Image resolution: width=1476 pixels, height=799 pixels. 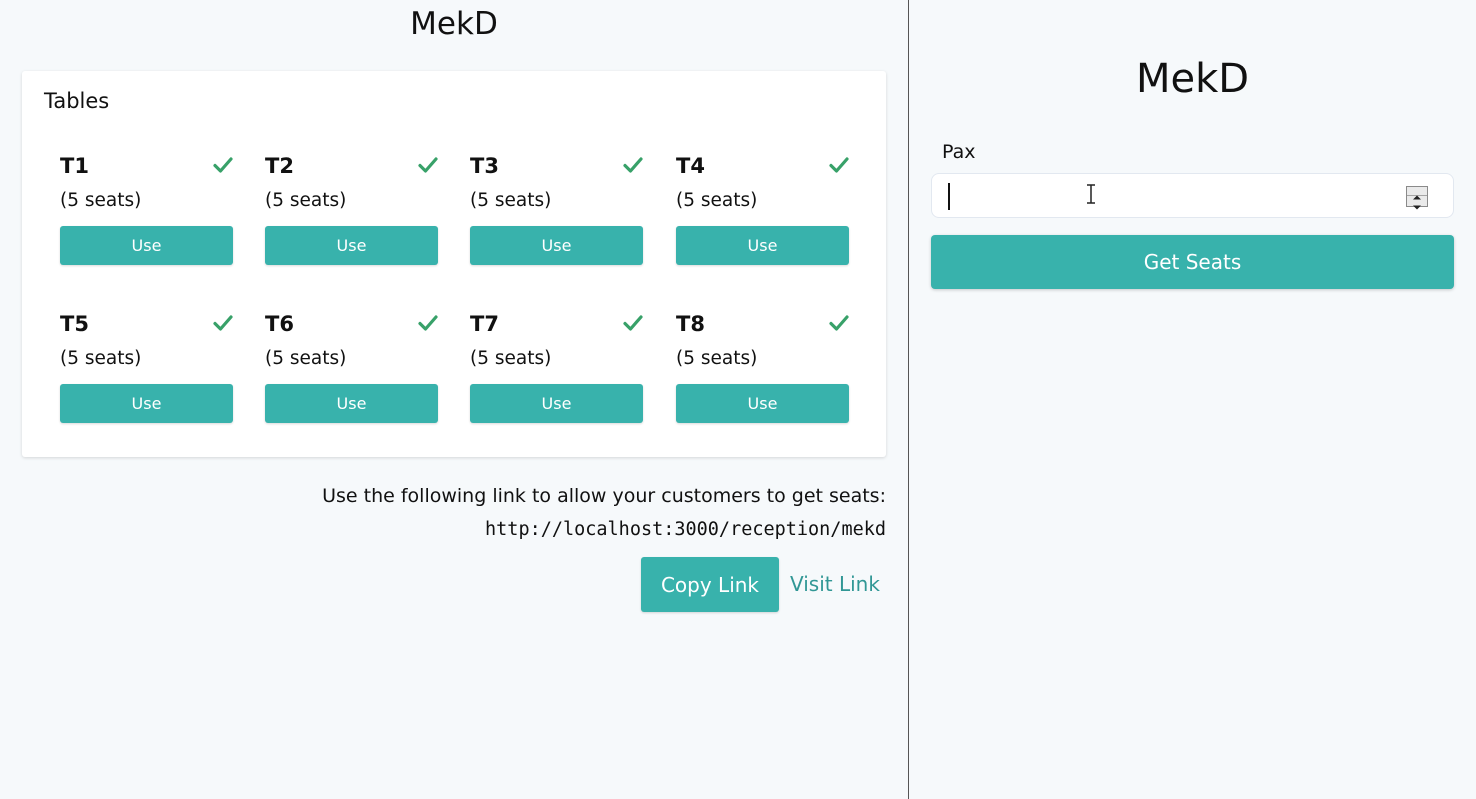 I want to click on table-name: T5, so click(x=74, y=324).